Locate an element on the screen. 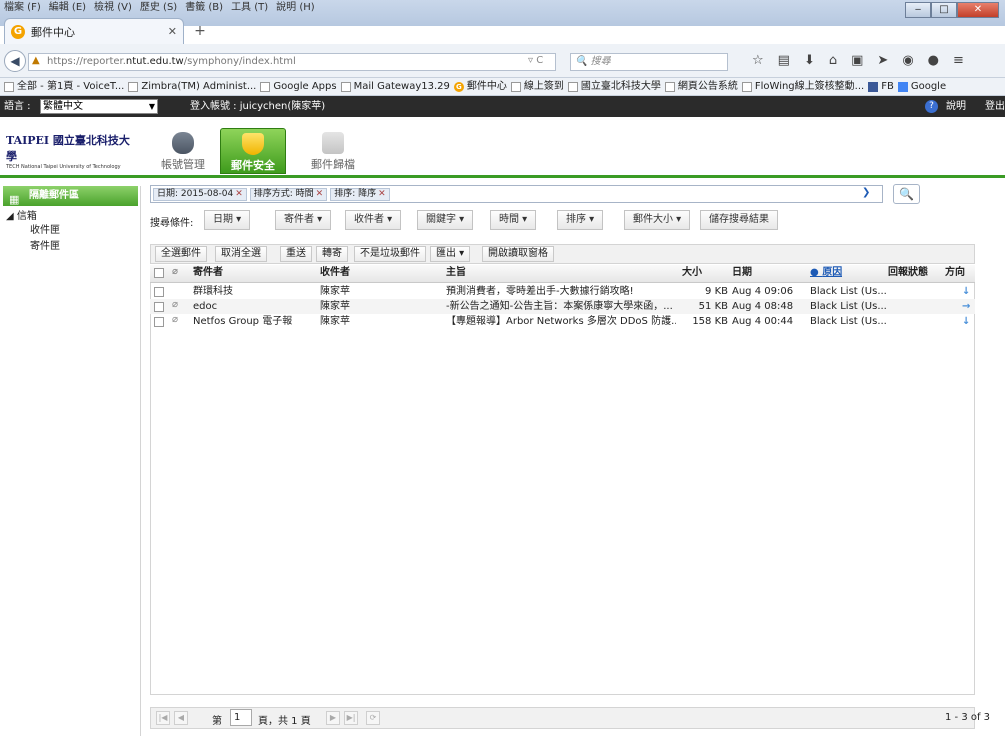  bookmark-item: 國立臺北科技大學 is located at coordinates (614, 86).